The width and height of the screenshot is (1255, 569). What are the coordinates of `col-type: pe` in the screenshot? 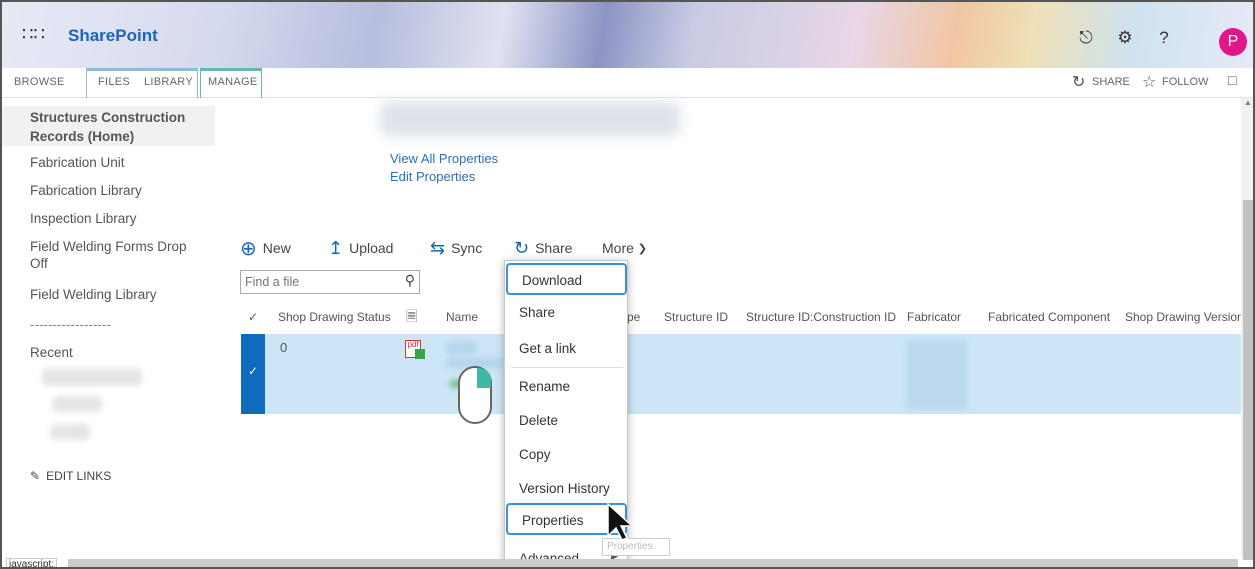 It's located at (633, 317).